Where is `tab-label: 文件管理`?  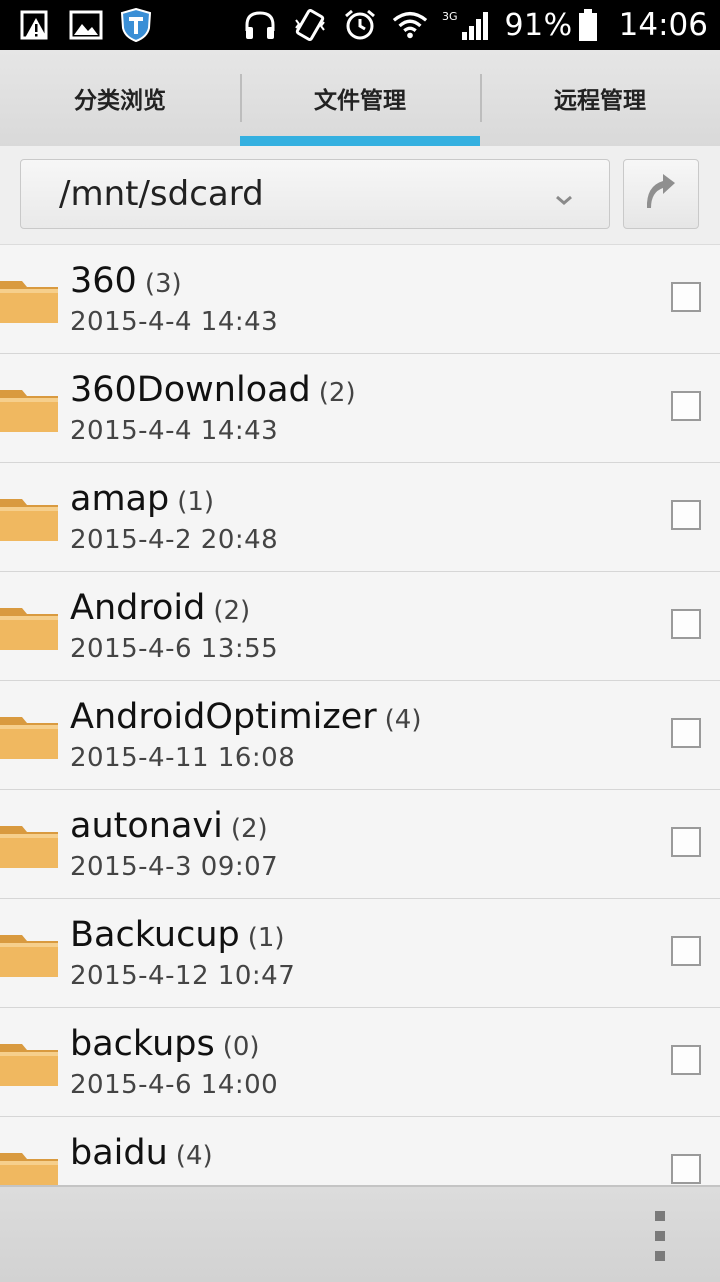 tab-label: 文件管理 is located at coordinates (360, 101).